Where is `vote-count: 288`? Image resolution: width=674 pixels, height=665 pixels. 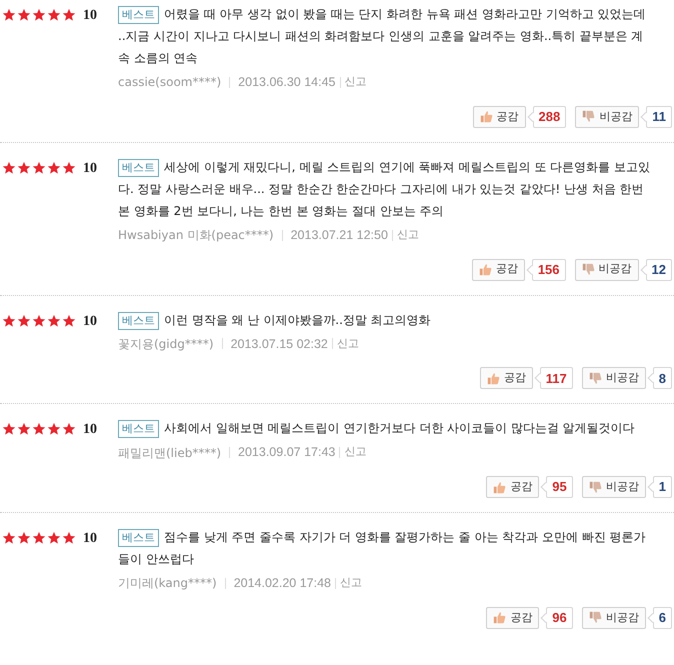
vote-count: 288 is located at coordinates (549, 117).